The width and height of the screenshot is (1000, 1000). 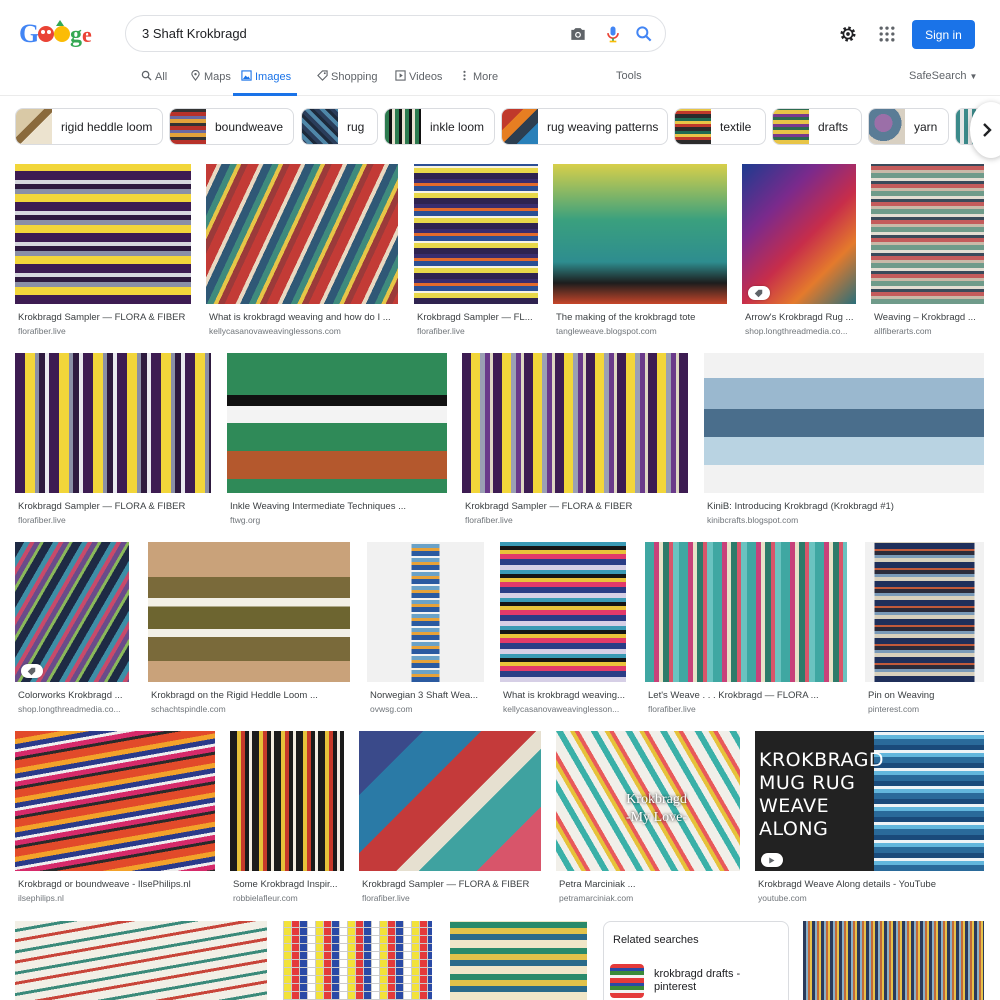 What do you see at coordinates (603, 127) in the screenshot?
I see `chip-label: rug weaving patterns` at bounding box center [603, 127].